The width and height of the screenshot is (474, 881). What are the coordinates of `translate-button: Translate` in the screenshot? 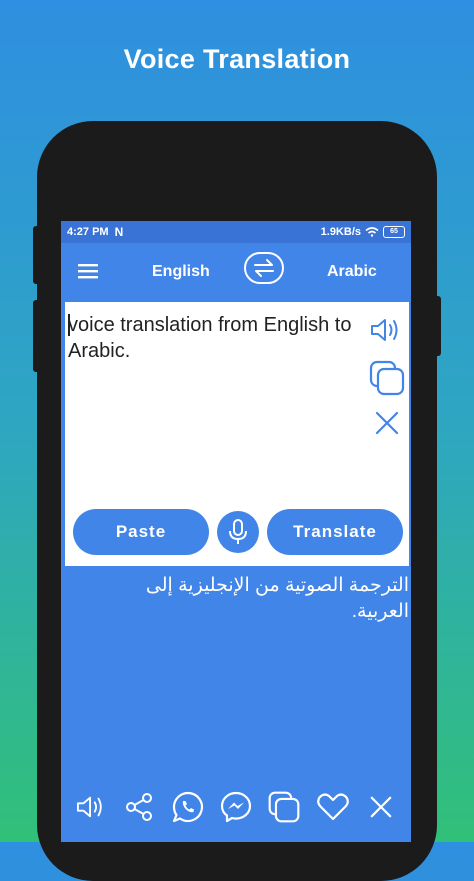 It's located at (335, 532).